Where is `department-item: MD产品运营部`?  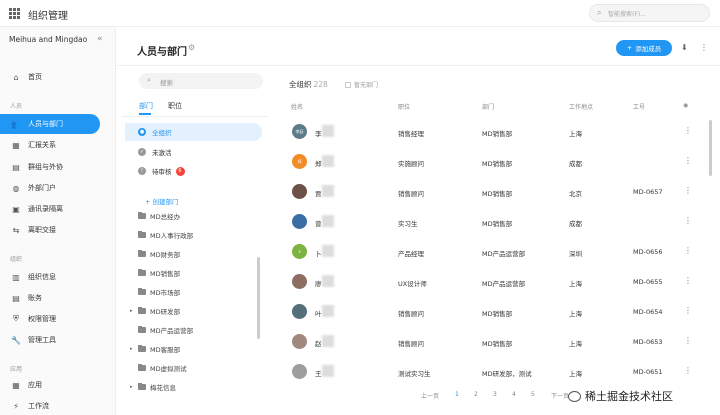 department-item: MD产品运营部 is located at coordinates (161, 330).